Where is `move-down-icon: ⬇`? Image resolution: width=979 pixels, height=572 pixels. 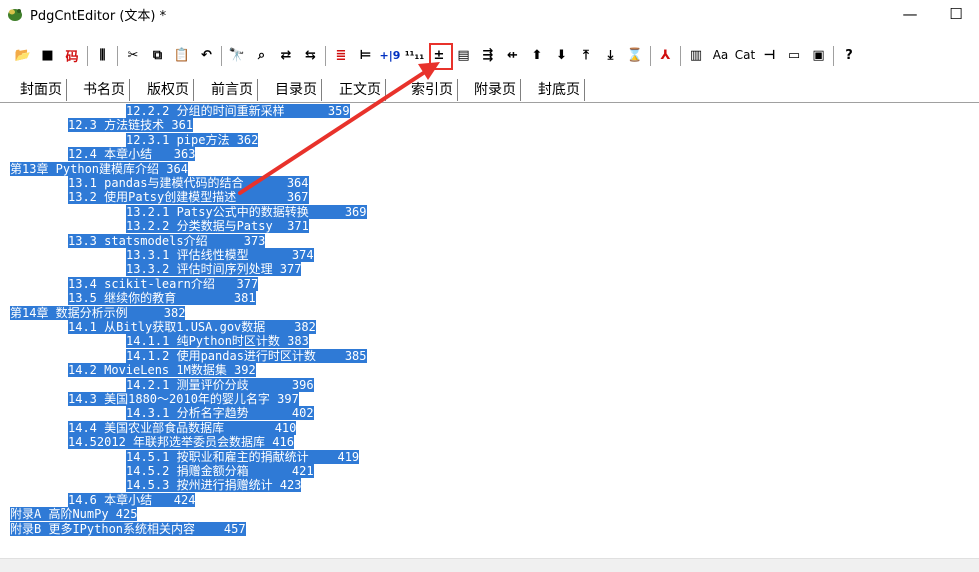 move-down-icon: ⬇ is located at coordinates (562, 55).